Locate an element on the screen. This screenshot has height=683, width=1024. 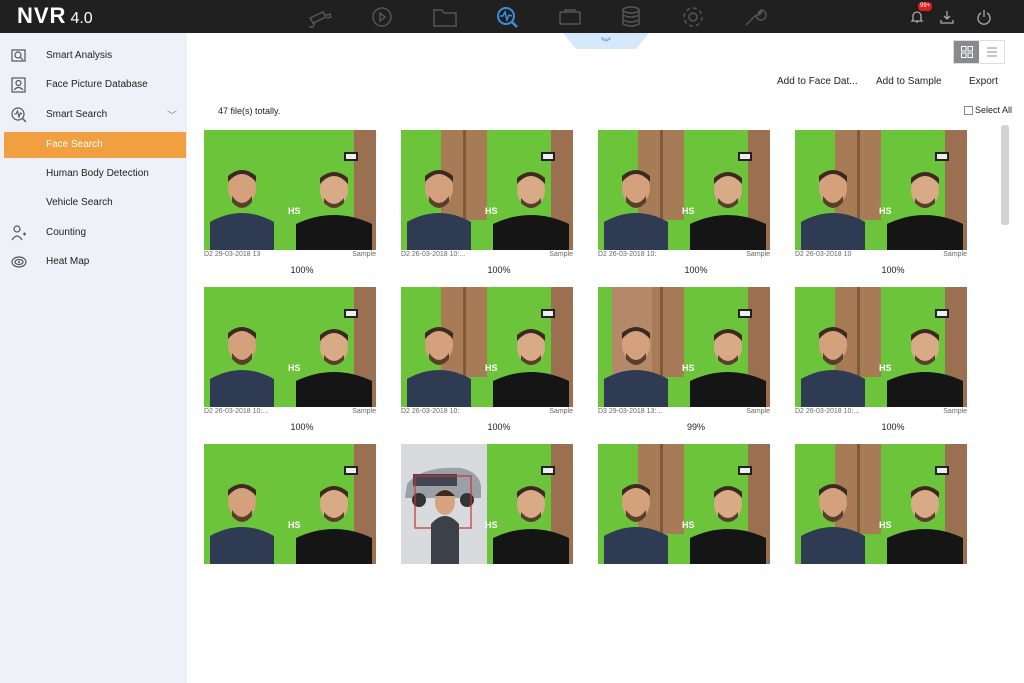
checkbox-icon is located at coordinates (968, 110).